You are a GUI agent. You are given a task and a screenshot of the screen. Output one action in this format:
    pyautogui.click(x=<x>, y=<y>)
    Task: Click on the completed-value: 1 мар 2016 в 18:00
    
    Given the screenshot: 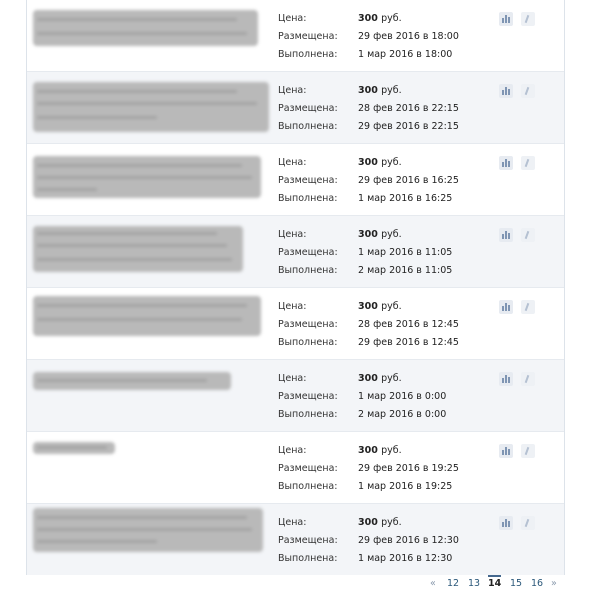 What is the action you would take?
    pyautogui.click(x=405, y=54)
    